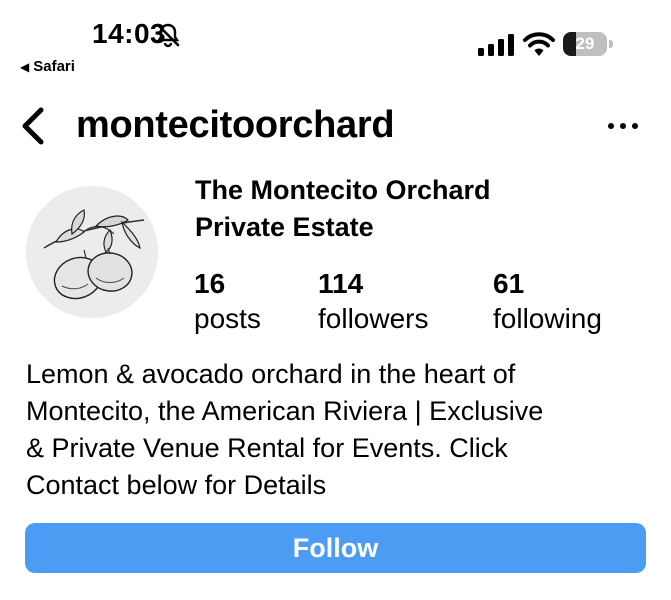 The width and height of the screenshot is (671, 600). What do you see at coordinates (210, 283) in the screenshot?
I see `posts-count: 16` at bounding box center [210, 283].